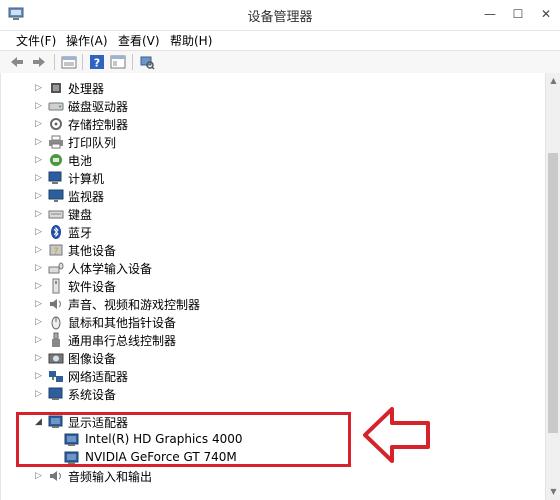 The height and width of the screenshot is (500, 560). Describe the element at coordinates (86, 89) in the screenshot. I see `tree-item-label: 处理器` at that location.